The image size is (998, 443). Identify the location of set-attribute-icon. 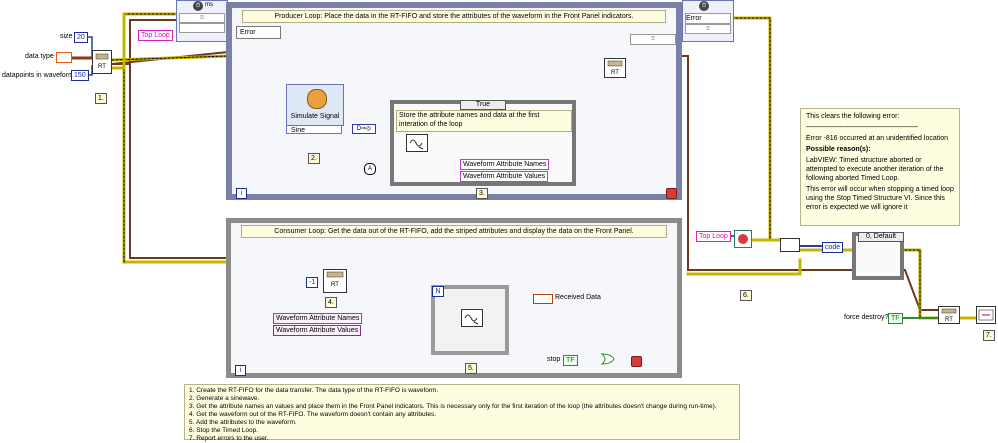
(471, 319).